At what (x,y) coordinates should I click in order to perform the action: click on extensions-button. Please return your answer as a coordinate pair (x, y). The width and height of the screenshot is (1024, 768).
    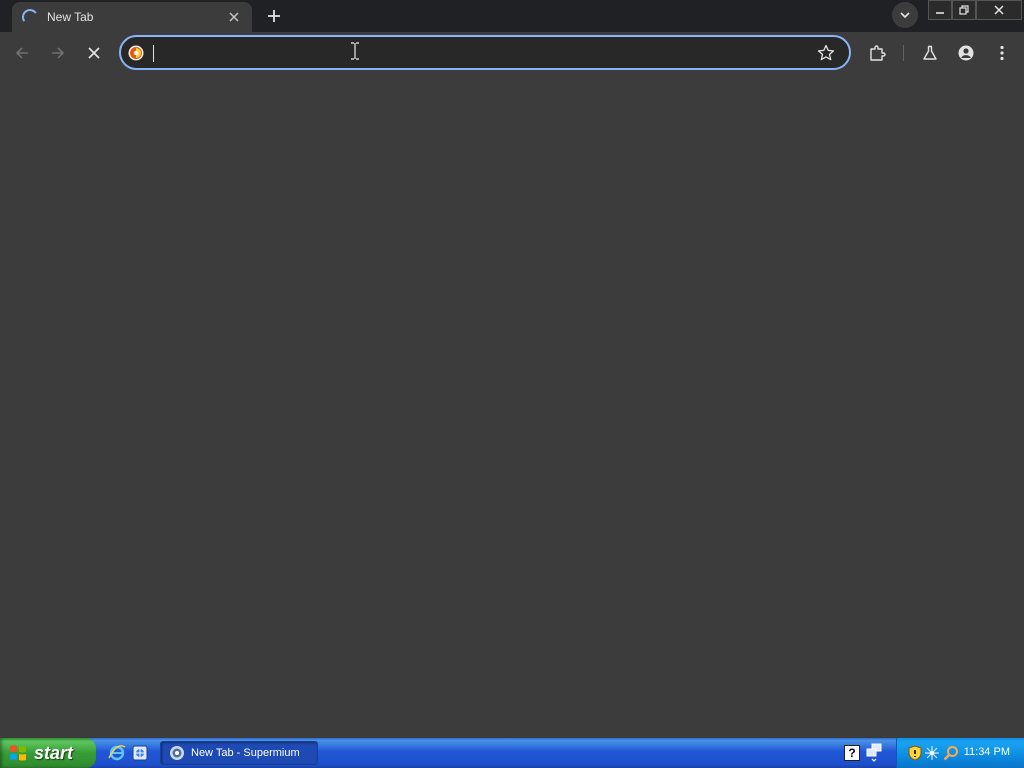
    Looking at the image, I should click on (877, 53).